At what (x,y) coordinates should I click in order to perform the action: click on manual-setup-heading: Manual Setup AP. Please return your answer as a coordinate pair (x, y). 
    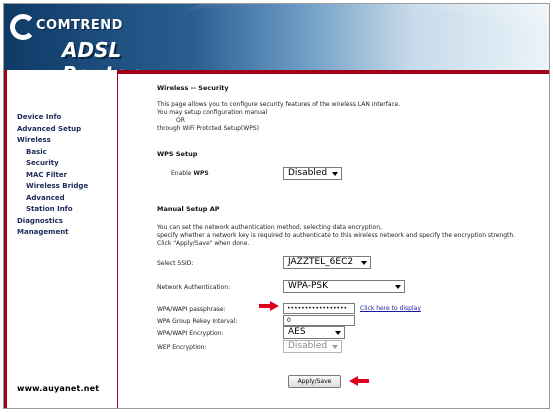
    Looking at the image, I should click on (188, 209).